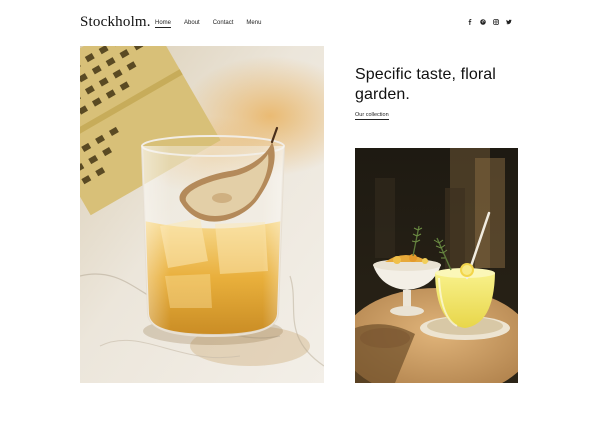  What do you see at coordinates (436, 265) in the screenshot?
I see `drink-photo-cocktail` at bounding box center [436, 265].